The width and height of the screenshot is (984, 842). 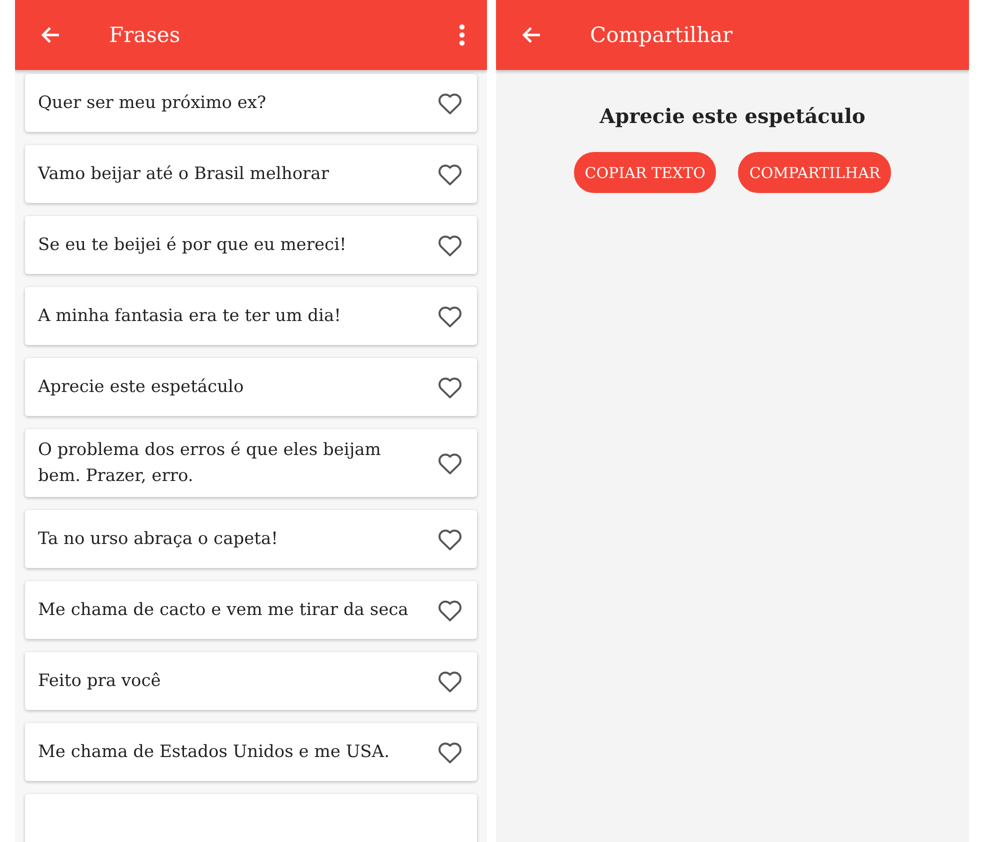 I want to click on phrase-text: Me chama de Estados Unidos e me USA., so click(x=214, y=752).